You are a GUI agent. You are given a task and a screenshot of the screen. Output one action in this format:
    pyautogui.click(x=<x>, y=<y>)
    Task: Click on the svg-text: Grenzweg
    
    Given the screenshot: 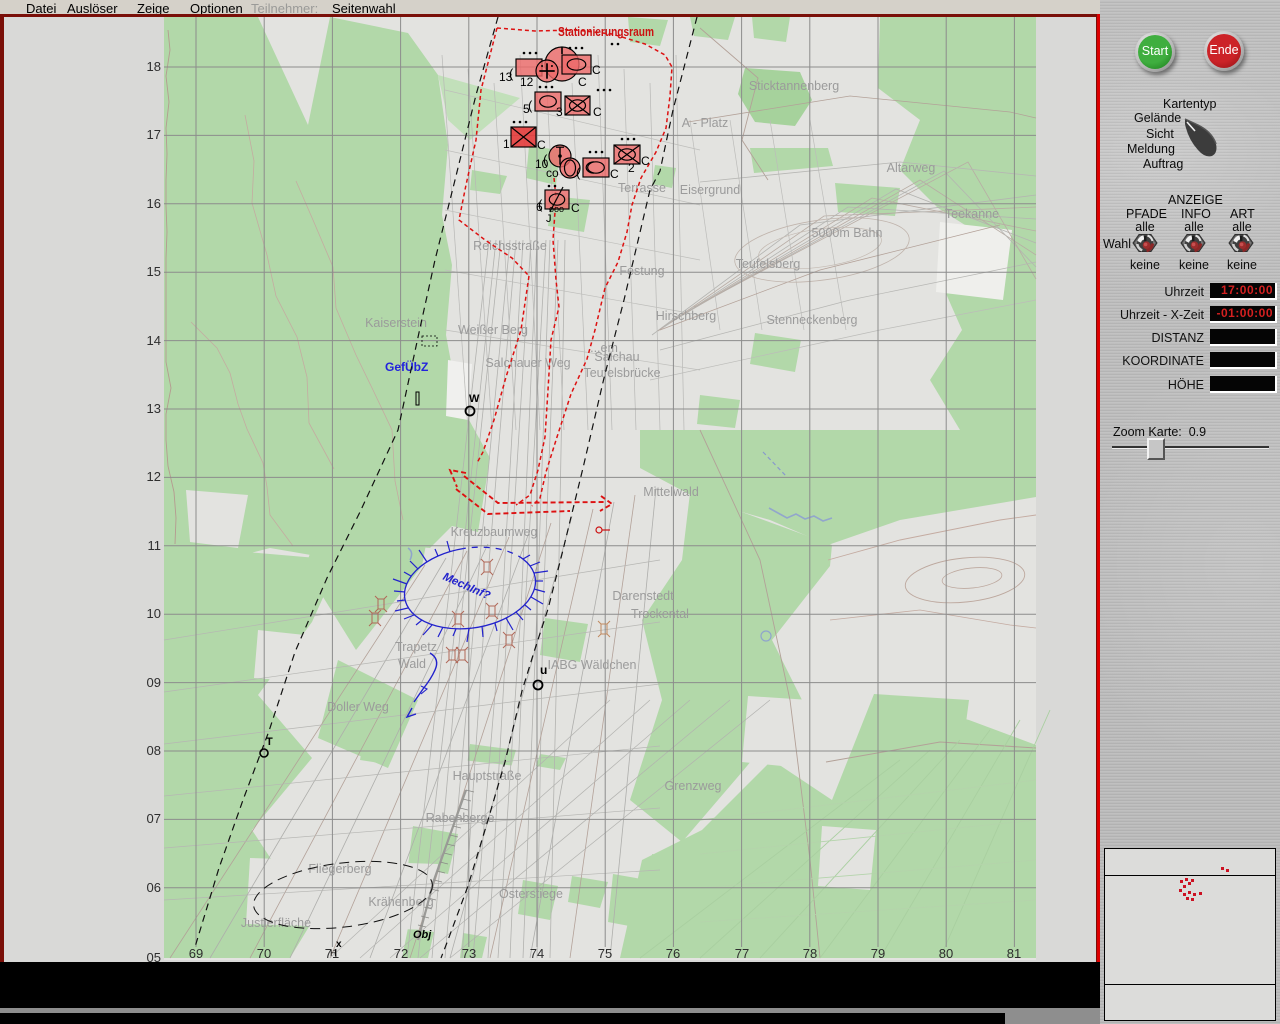 What is the action you would take?
    pyautogui.click(x=693, y=786)
    